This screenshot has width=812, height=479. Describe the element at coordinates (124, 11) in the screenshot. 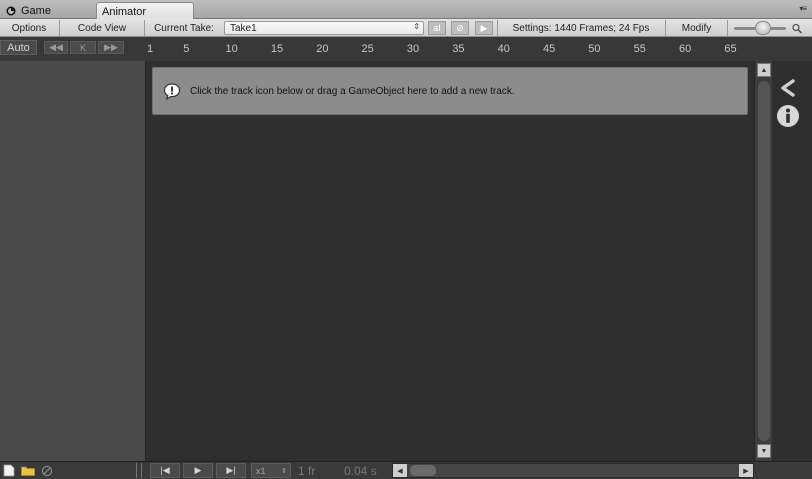

I see `tab-animator-label: Animator` at that location.